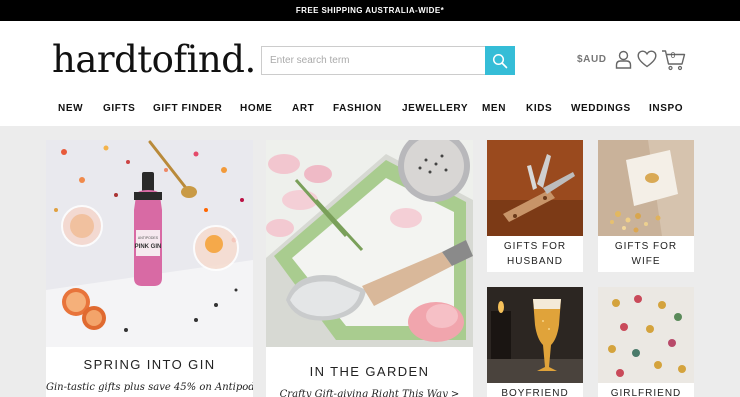 The height and width of the screenshot is (397, 740). I want to click on nav-item-gifts: GIFTS, so click(119, 109).